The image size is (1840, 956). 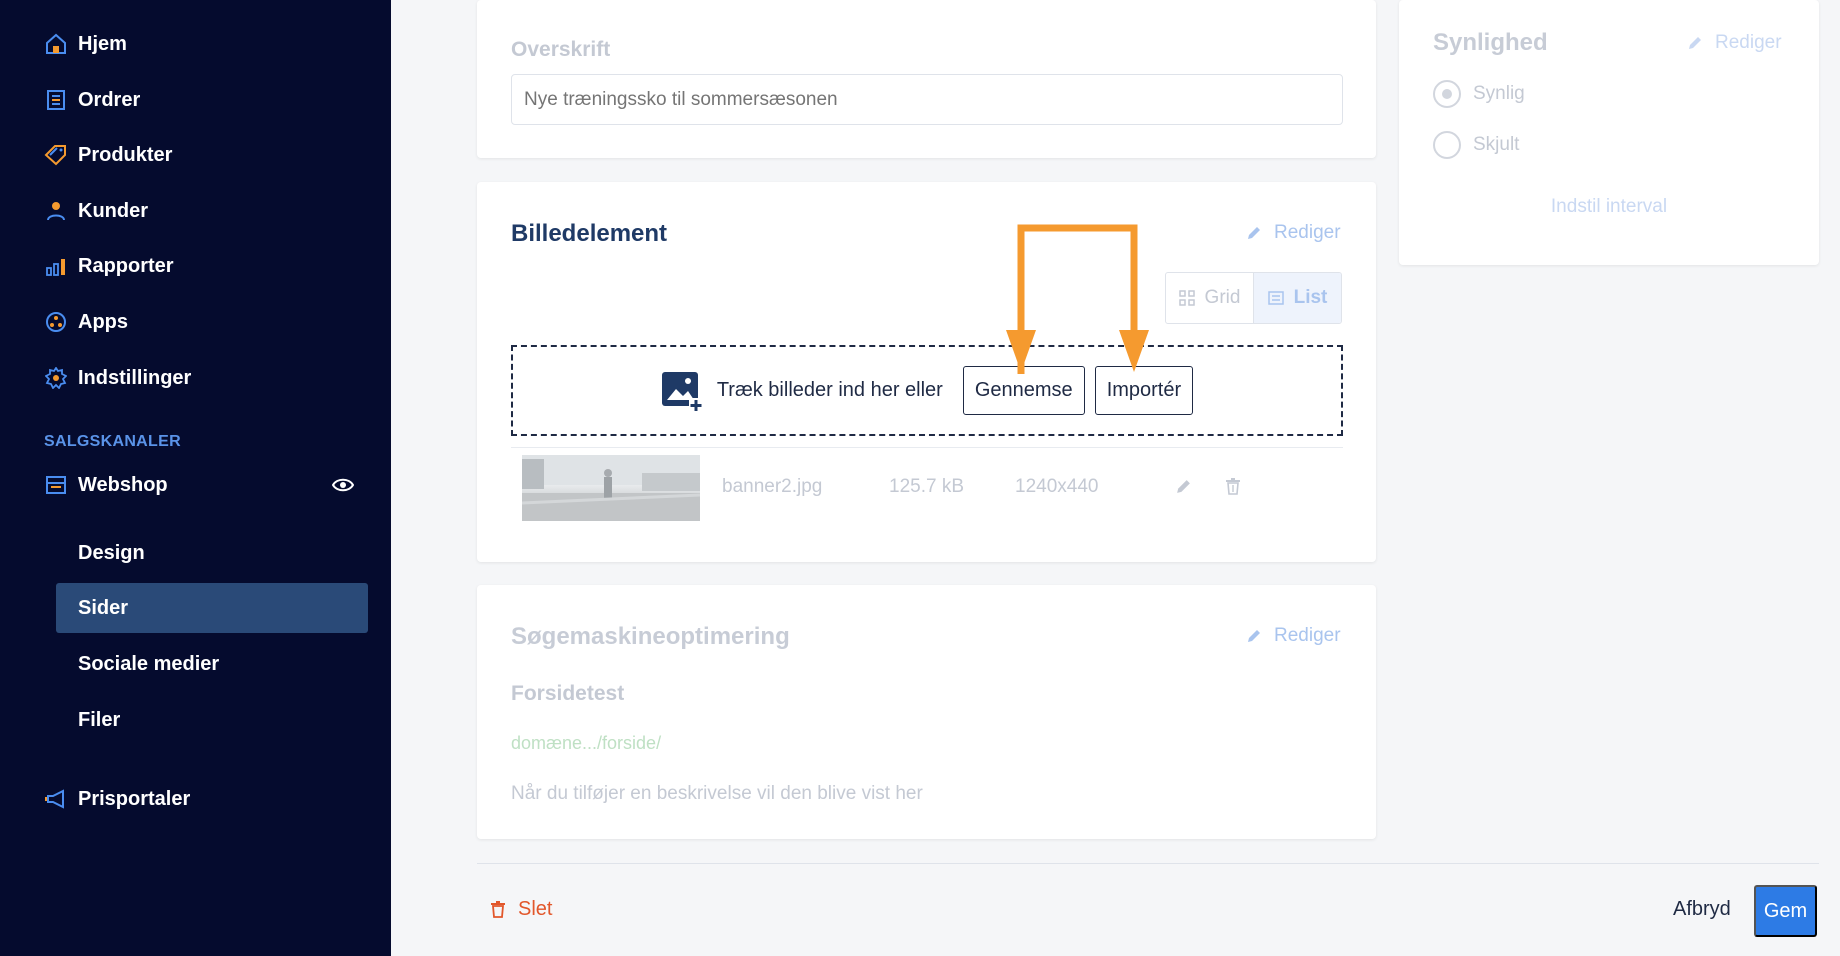 I want to click on delete-label: Slet, so click(x=535, y=909).